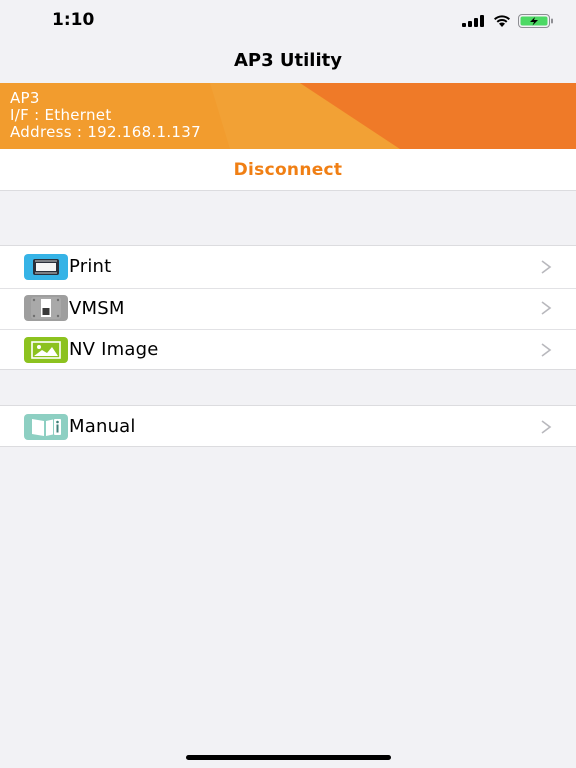 The height and width of the screenshot is (768, 576). What do you see at coordinates (288, 267) in the screenshot?
I see `menu-item-print: Print` at bounding box center [288, 267].